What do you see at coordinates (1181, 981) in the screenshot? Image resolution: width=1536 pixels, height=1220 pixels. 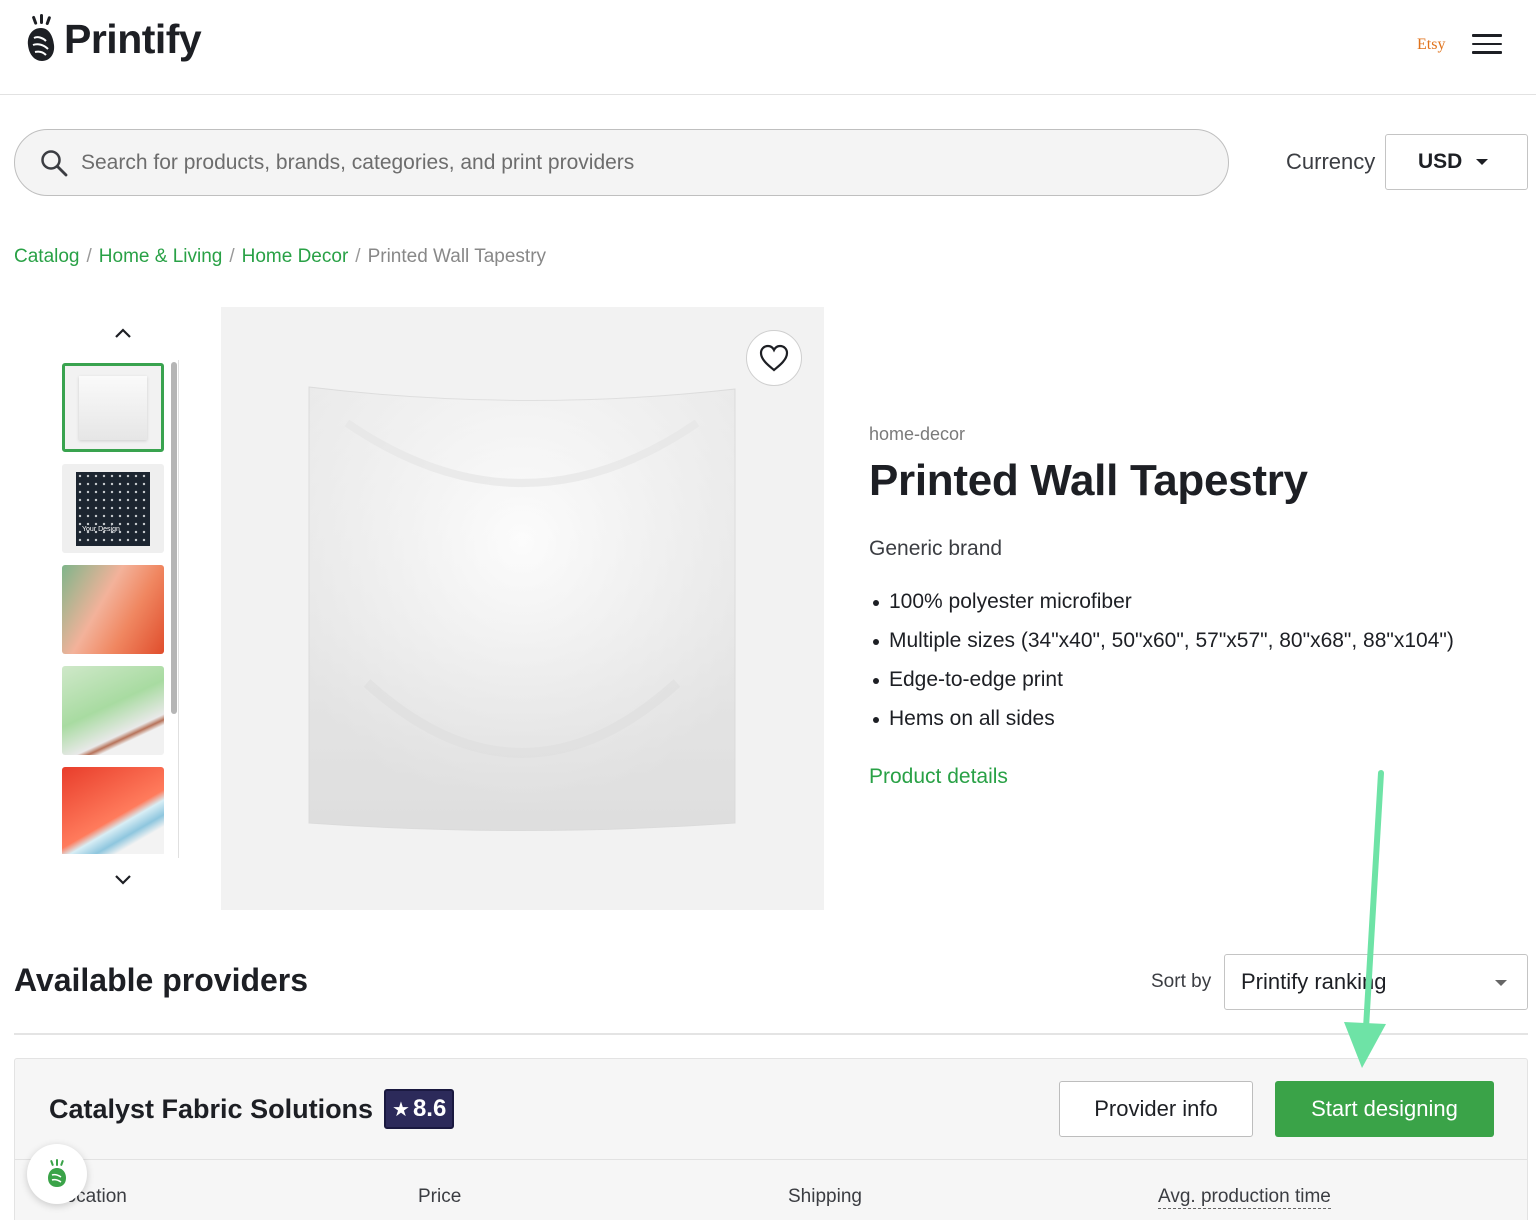 I see `sort-by-label: Sort by` at bounding box center [1181, 981].